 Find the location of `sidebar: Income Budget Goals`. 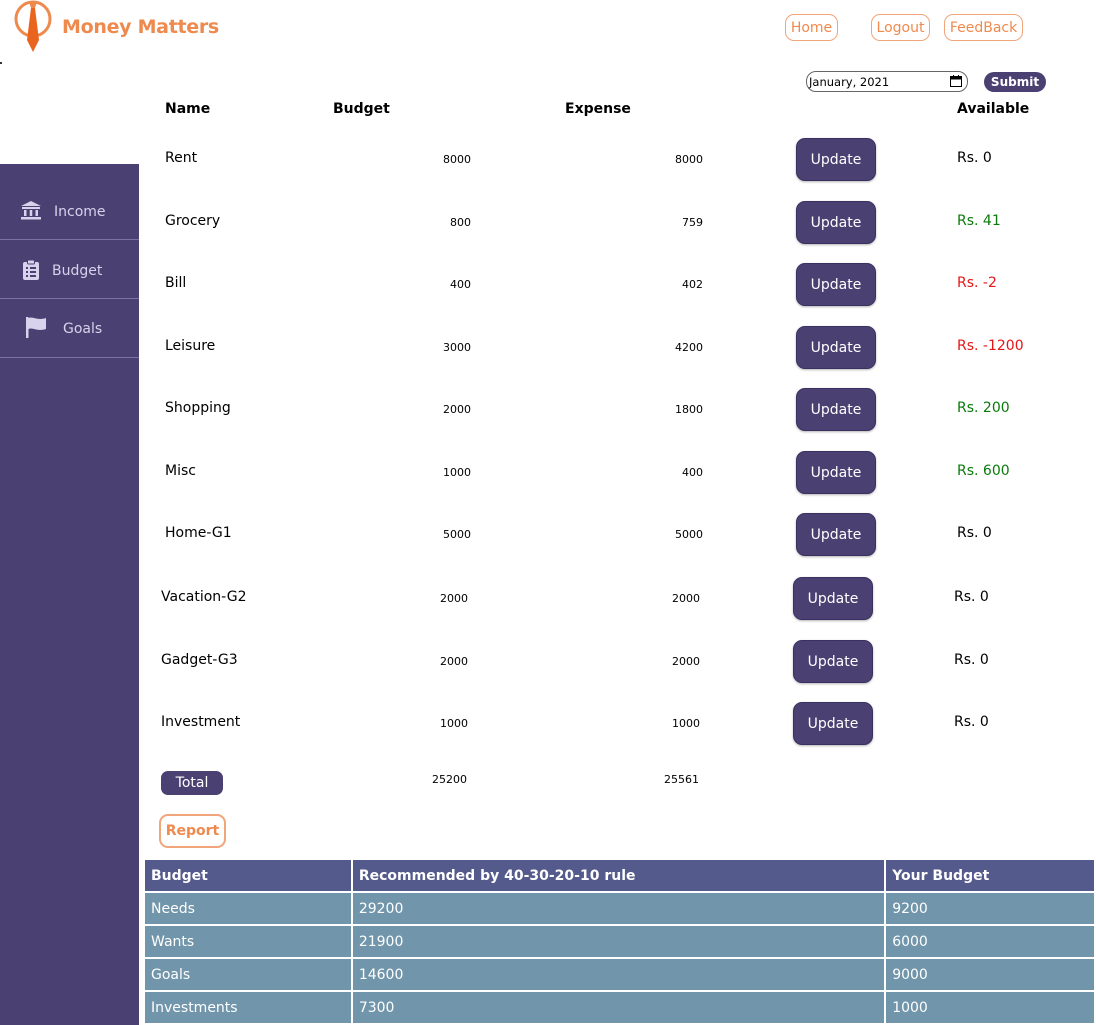

sidebar: Income Budget Goals is located at coordinates (69, 594).